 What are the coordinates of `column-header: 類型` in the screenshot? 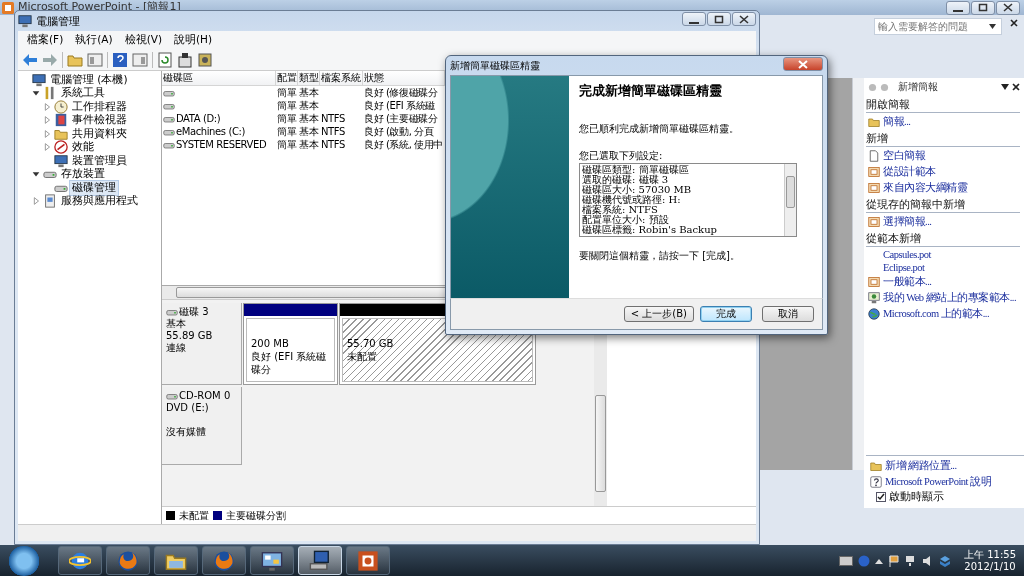 It's located at (309, 78).